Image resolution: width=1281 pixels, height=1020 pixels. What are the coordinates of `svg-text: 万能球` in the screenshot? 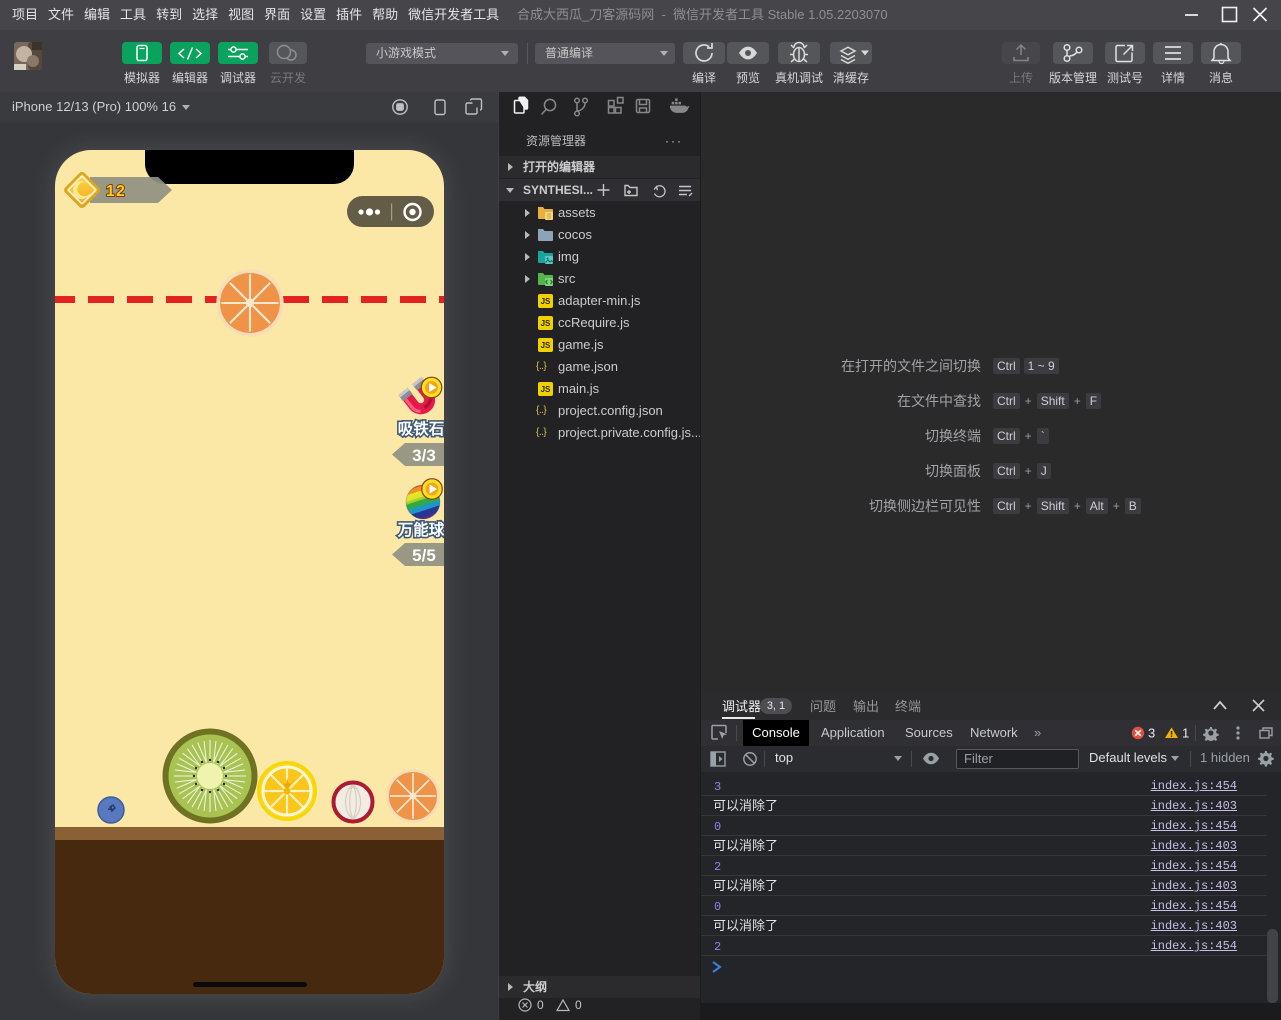 It's located at (420, 529).